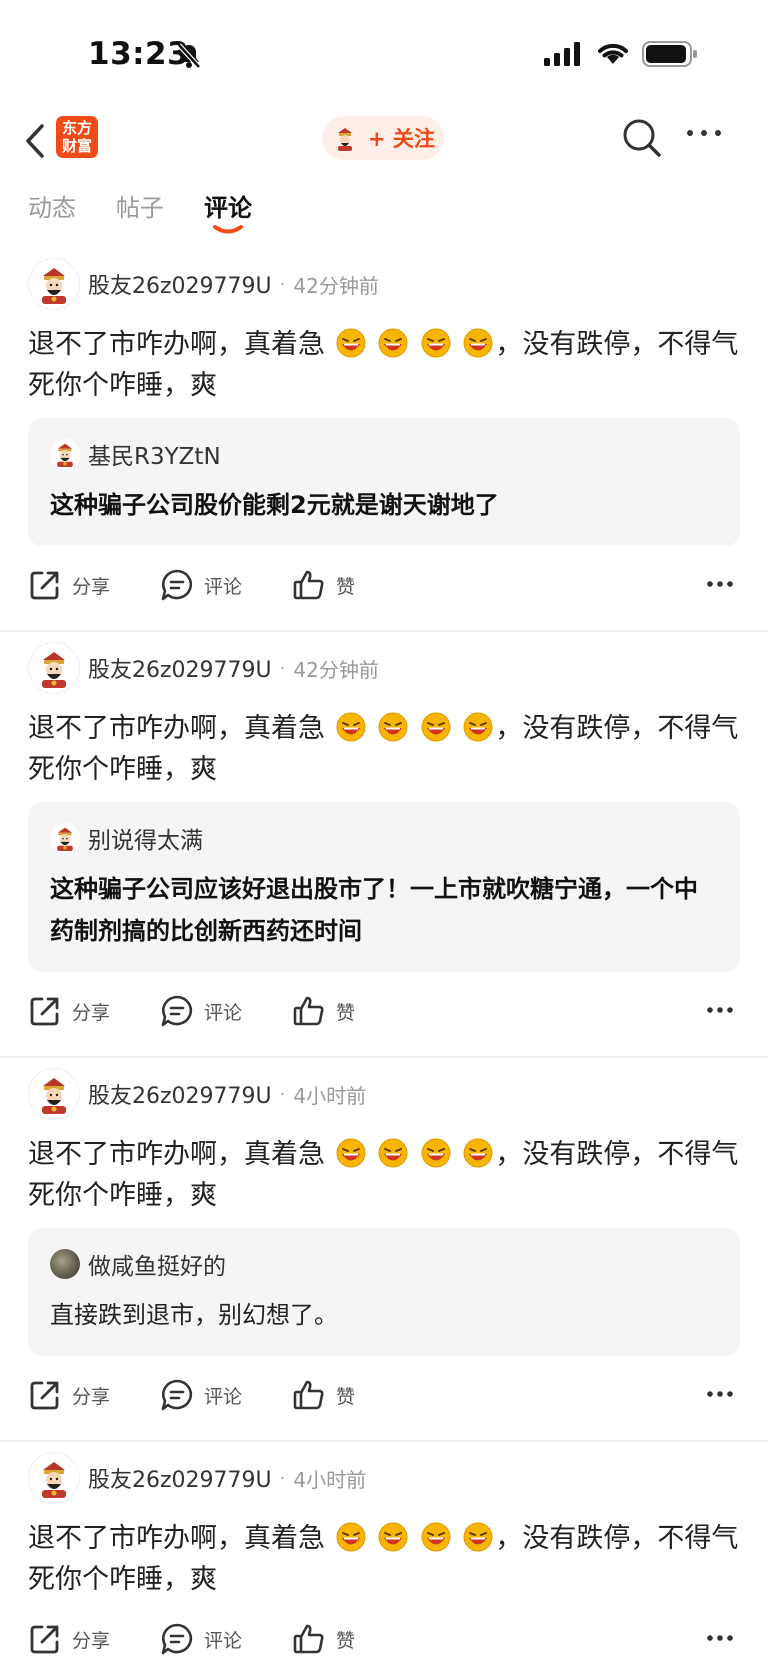 This screenshot has width=768, height=1669. Describe the element at coordinates (228, 205) in the screenshot. I see `tab-comments: 评论` at that location.